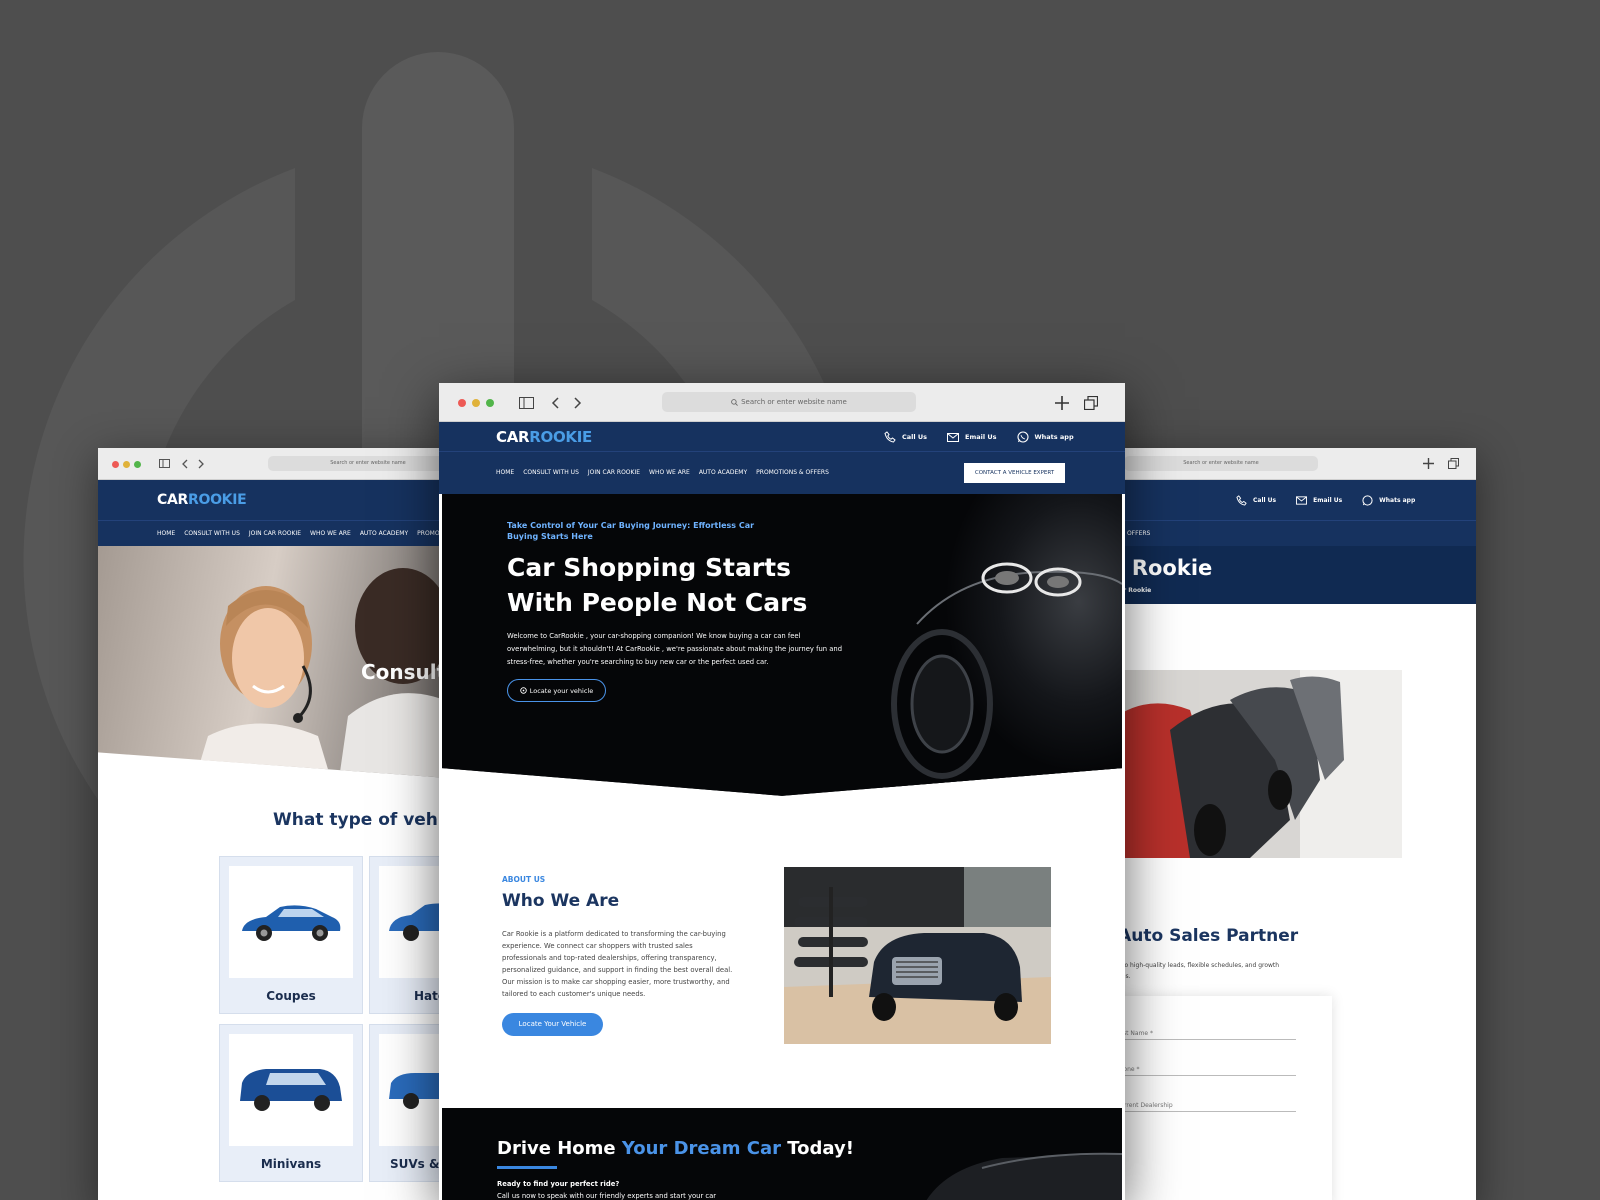 The height and width of the screenshot is (1200, 1600). What do you see at coordinates (1206, 1067) in the screenshot?
I see `phone-field: Phone *` at bounding box center [1206, 1067].